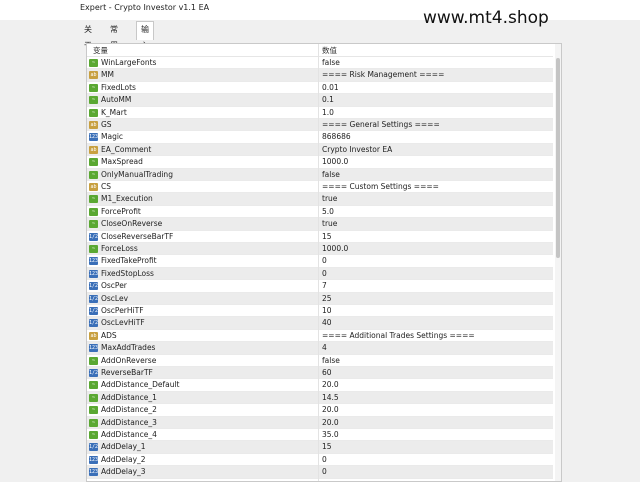 The image size is (640, 482). I want to click on parameter-value: 4, so click(324, 347).